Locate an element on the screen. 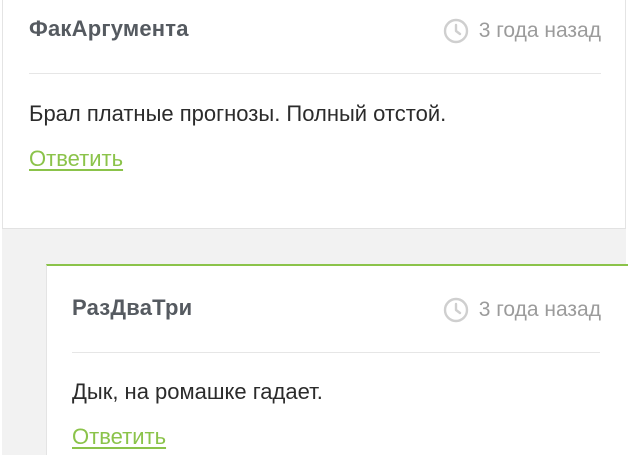 This screenshot has width=628, height=455. comment-author: РазДваТри is located at coordinates (132, 308).